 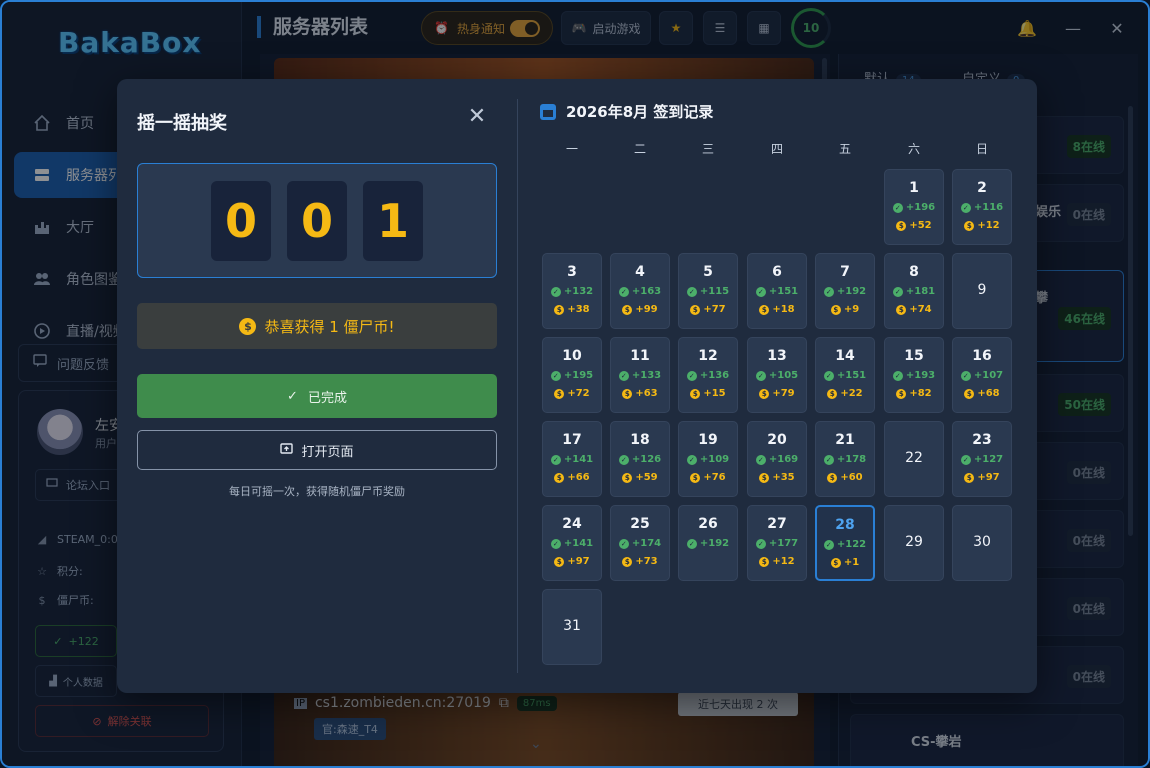 I want to click on points-reward: ✓ +127, so click(x=982, y=459).